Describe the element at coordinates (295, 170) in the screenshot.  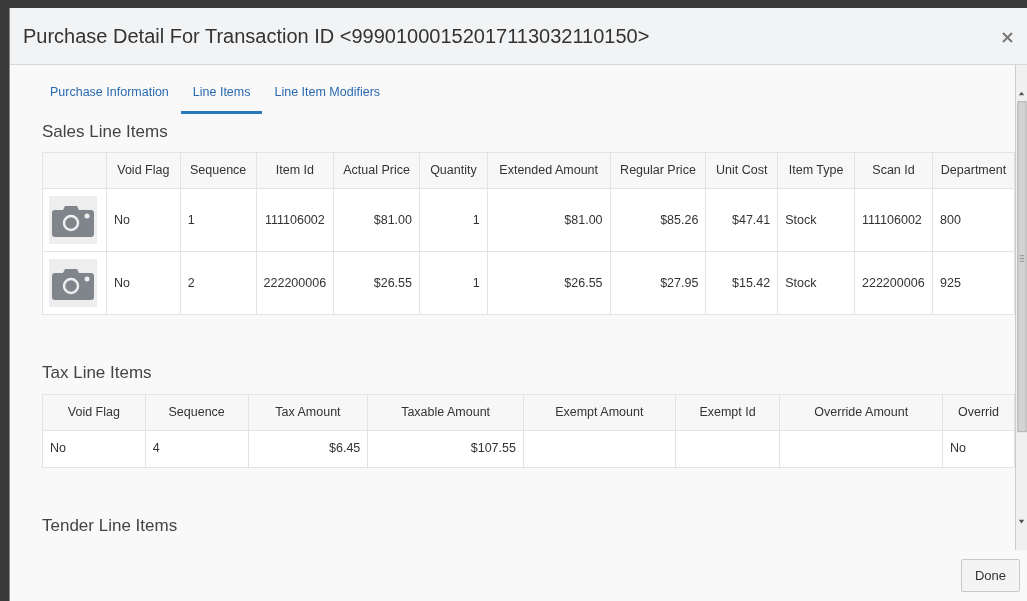
I see `column-header: Item Id` at that location.